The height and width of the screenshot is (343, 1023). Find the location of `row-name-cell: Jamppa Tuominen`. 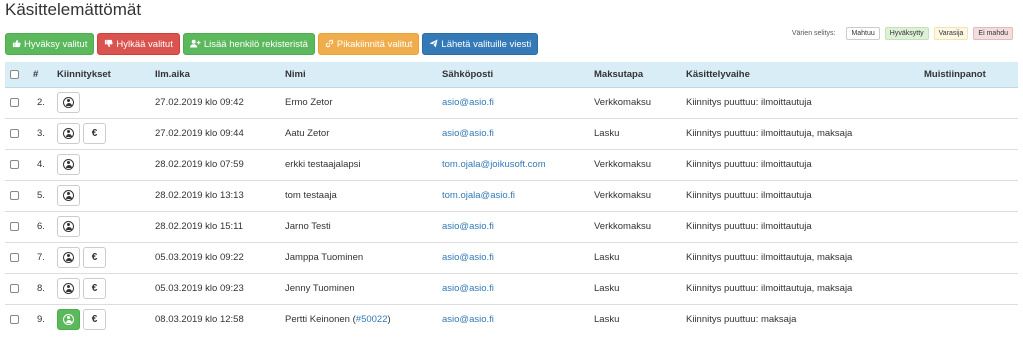

row-name-cell: Jamppa Tuominen is located at coordinates (363, 258).